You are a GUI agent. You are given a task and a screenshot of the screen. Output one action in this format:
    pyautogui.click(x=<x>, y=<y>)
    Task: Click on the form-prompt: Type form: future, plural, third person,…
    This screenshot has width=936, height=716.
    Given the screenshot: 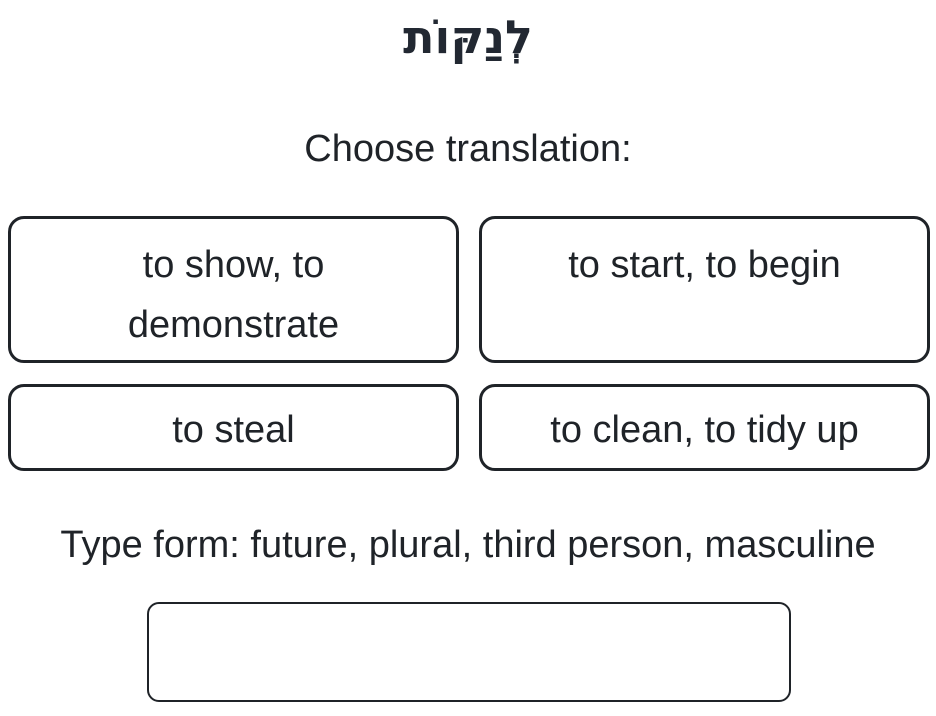 What is the action you would take?
    pyautogui.click(x=468, y=545)
    